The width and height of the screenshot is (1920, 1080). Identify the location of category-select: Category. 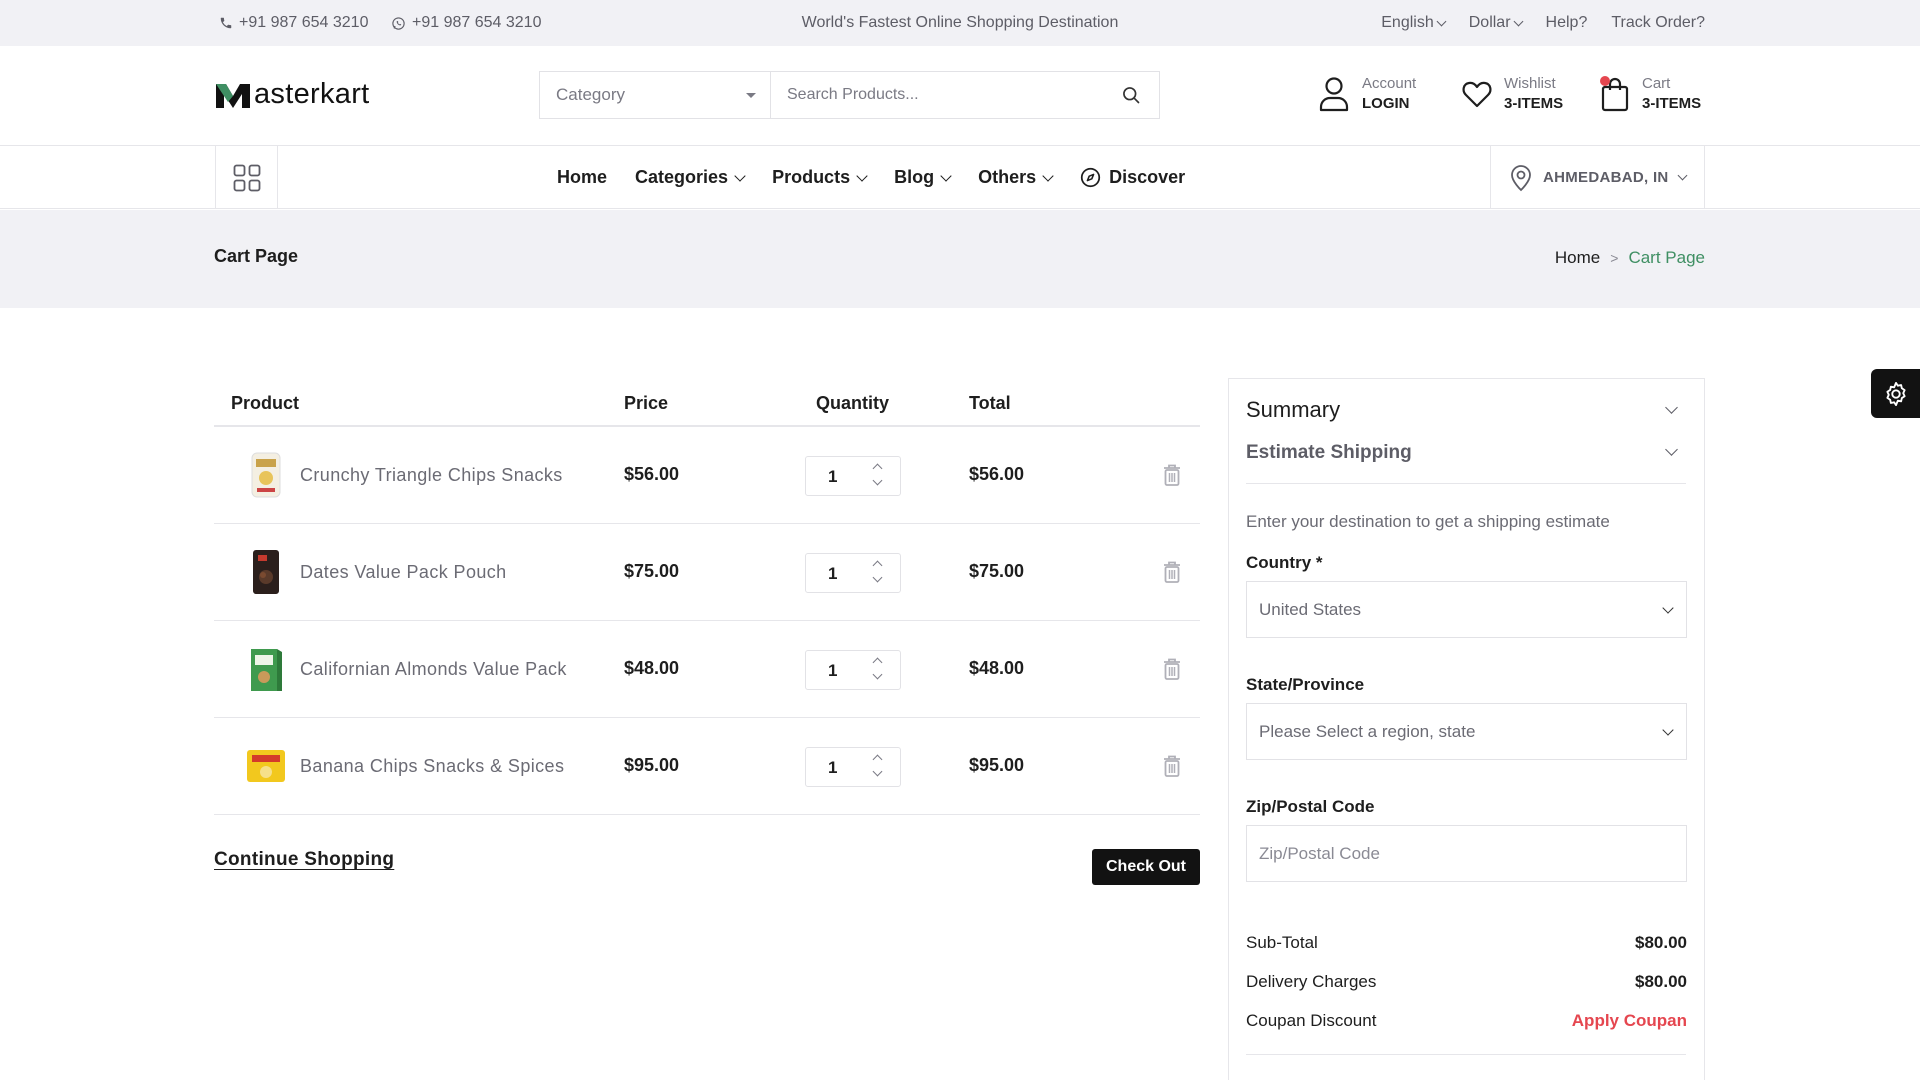
(655, 95).